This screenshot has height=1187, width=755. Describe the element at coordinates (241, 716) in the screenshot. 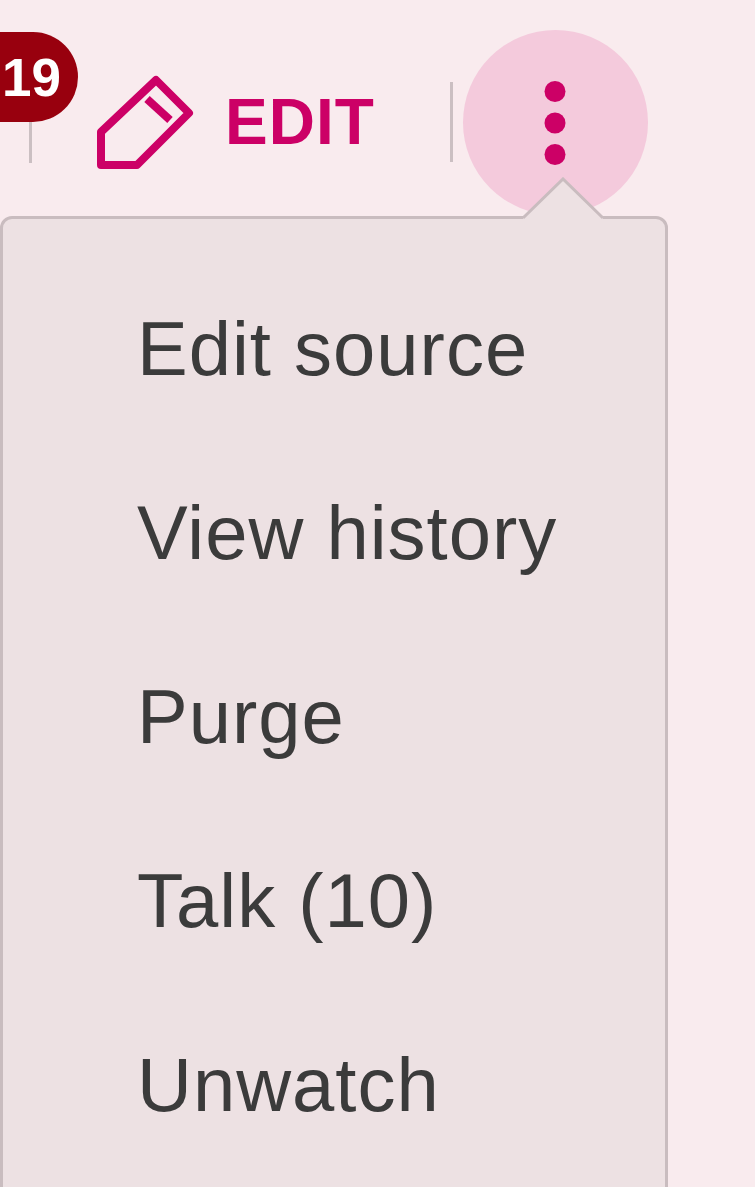

I see `menu-item: Purge` at that location.